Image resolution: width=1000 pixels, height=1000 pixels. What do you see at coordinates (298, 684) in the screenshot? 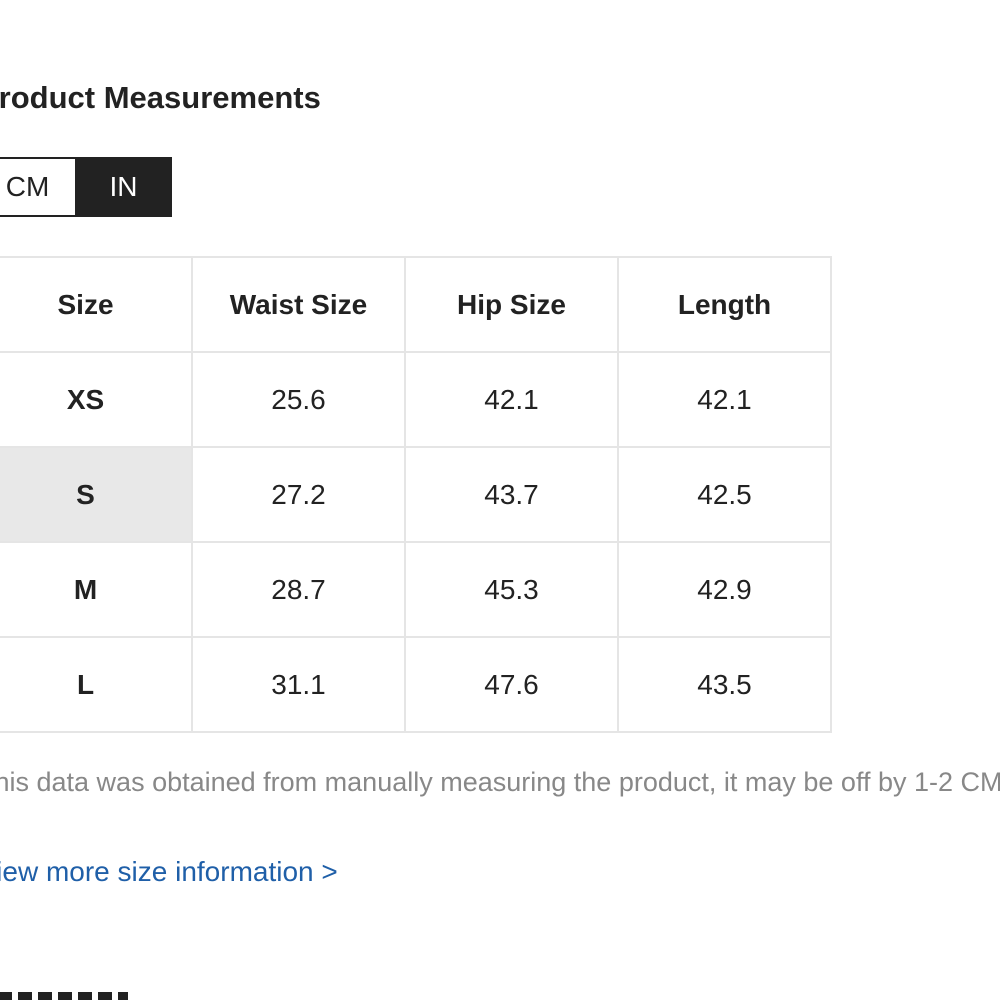
I see `waist-cell: 31.1` at bounding box center [298, 684].